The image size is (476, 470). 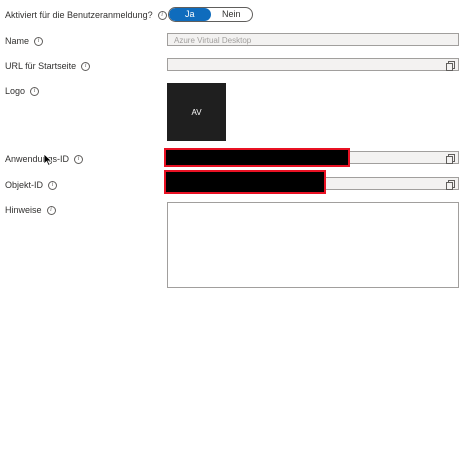 What do you see at coordinates (48, 160) in the screenshot?
I see `mouse-pointer-icon` at bounding box center [48, 160].